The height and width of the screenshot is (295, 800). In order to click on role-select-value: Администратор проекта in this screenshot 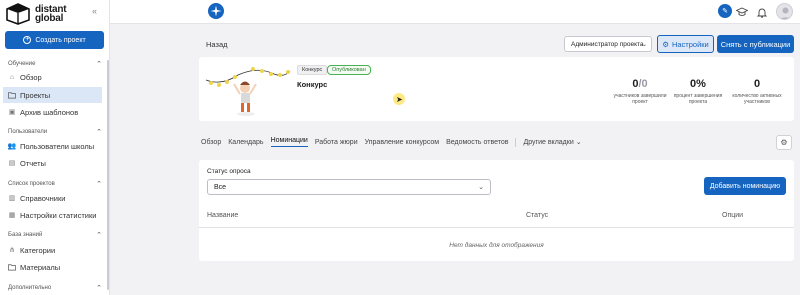, I will do `click(607, 44)`.